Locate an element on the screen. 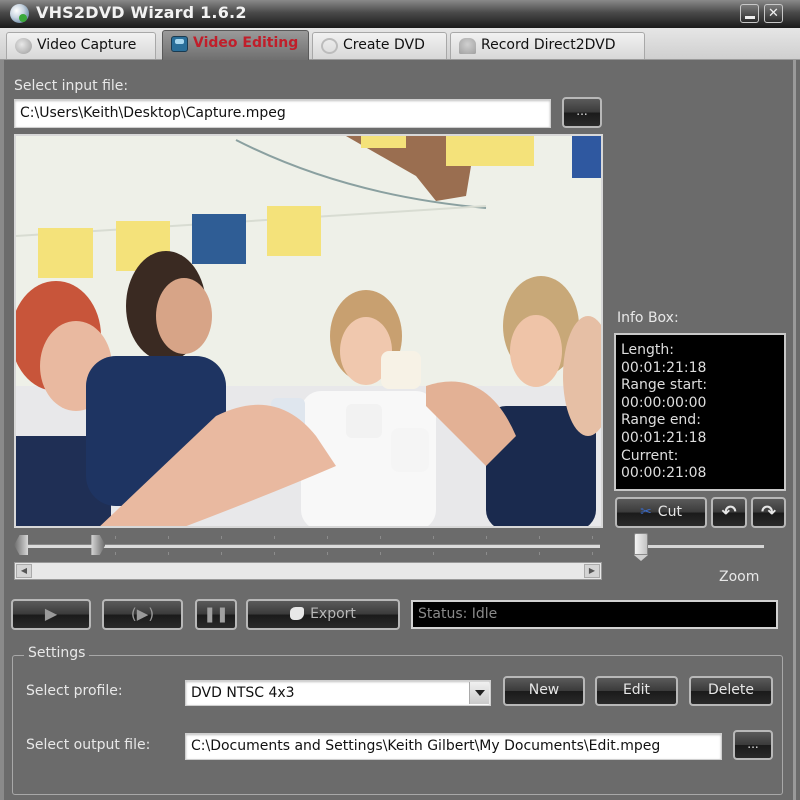 This screenshot has width=800, height=800. play-icon: ▶ is located at coordinates (51, 613).